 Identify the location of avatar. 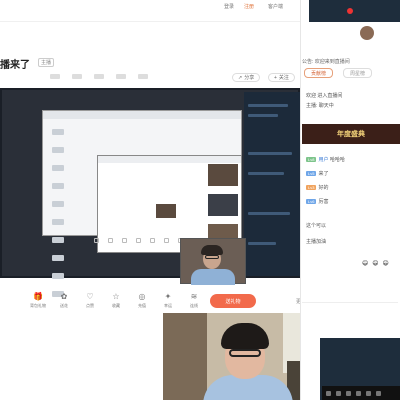
(367, 33).